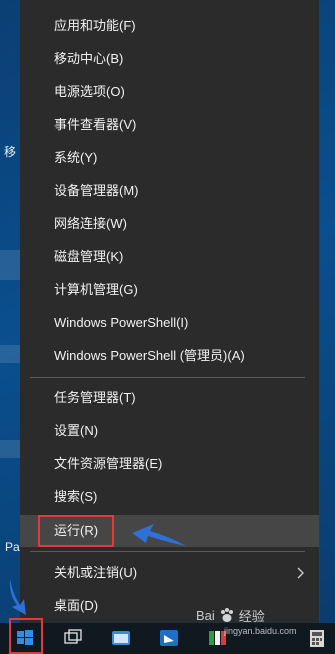 Image resolution: width=335 pixels, height=654 pixels. What do you see at coordinates (108, 463) in the screenshot?
I see `menu-item-label: 文件资源管理器(E)` at bounding box center [108, 463].